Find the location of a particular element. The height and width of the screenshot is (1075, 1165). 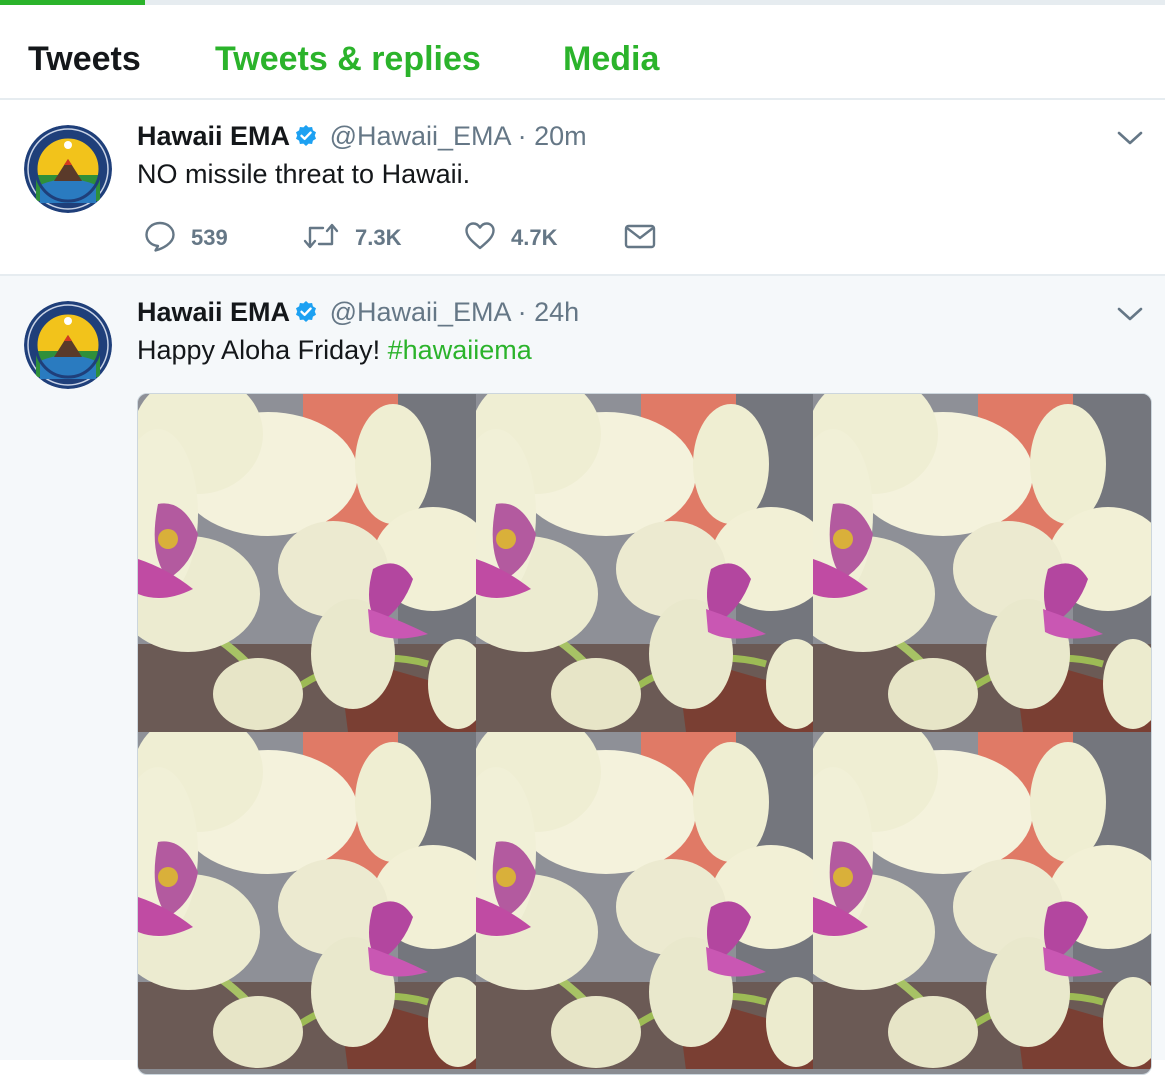

tweet-text: Happy Aloha Friday! #hawaiiema is located at coordinates (334, 350).